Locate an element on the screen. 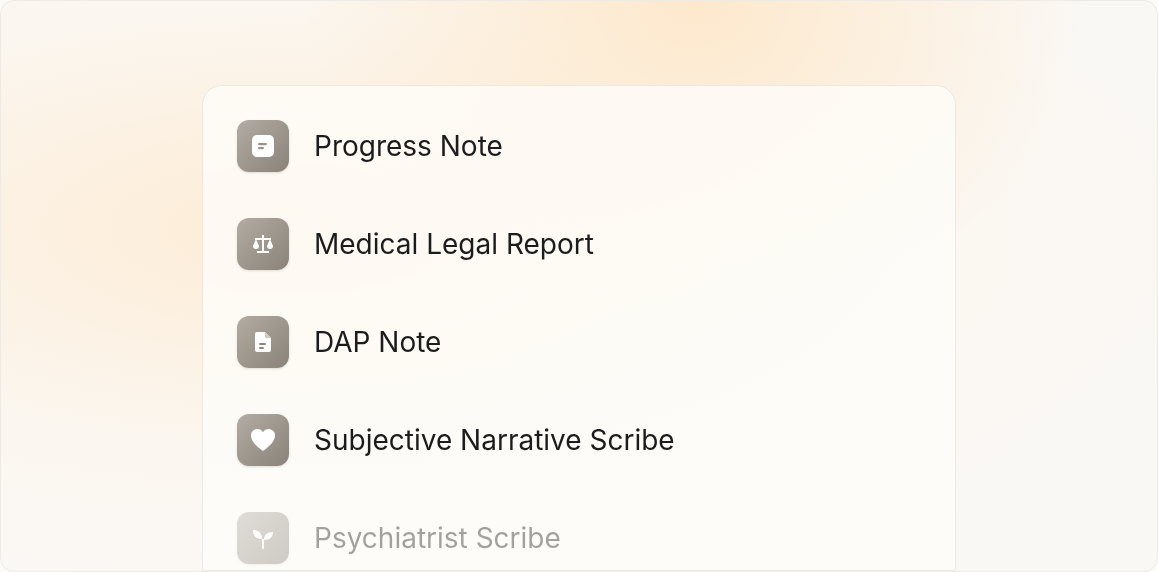  template-item: DAP Note is located at coordinates (596, 342).